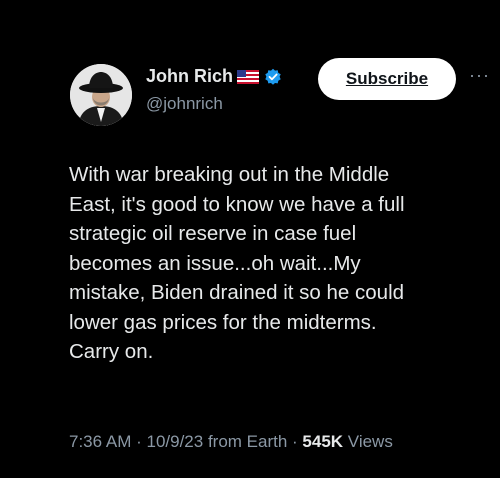  I want to click on author-handle: @johnrich, so click(184, 104).